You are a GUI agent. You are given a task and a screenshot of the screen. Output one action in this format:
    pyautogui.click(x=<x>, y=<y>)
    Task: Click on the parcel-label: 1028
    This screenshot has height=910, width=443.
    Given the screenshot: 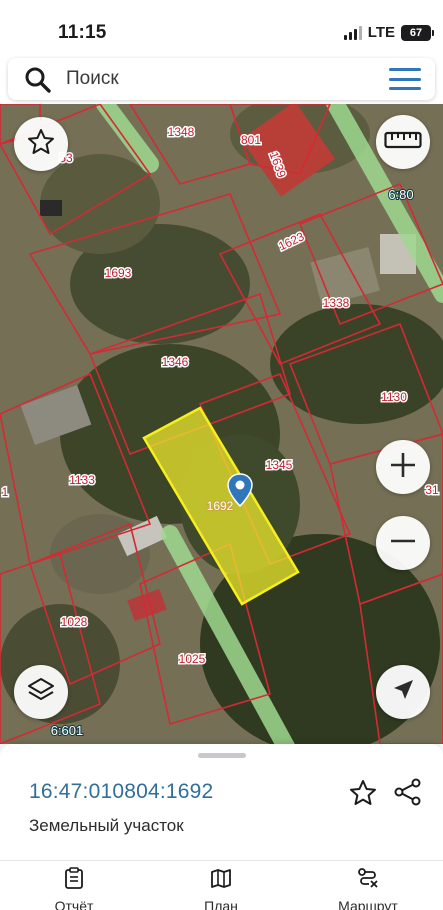 What is the action you would take?
    pyautogui.click(x=74, y=622)
    